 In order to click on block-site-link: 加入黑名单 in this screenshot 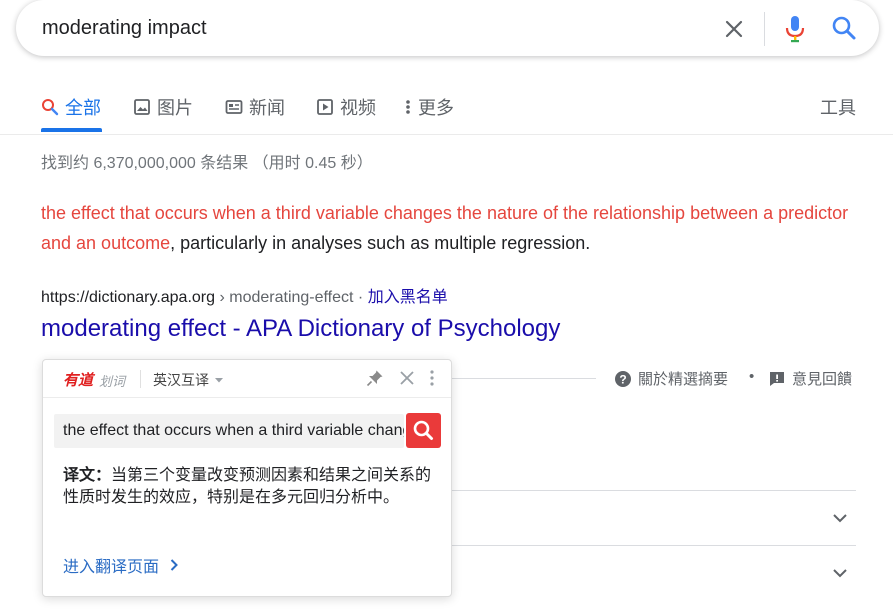, I will do `click(408, 297)`.